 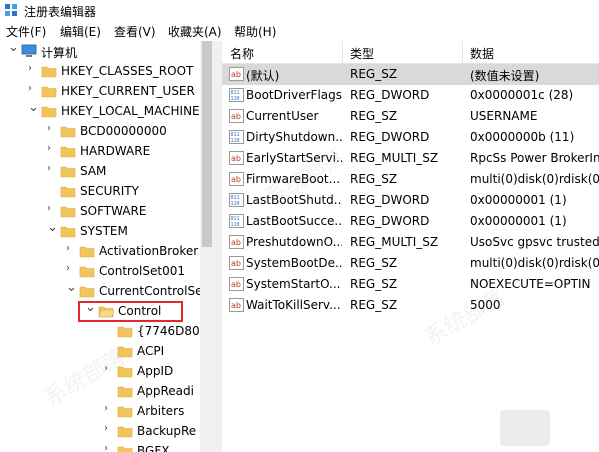 I want to click on table-row: ab CurrentUser REG_SZ USERNAME, so click(x=410, y=116).